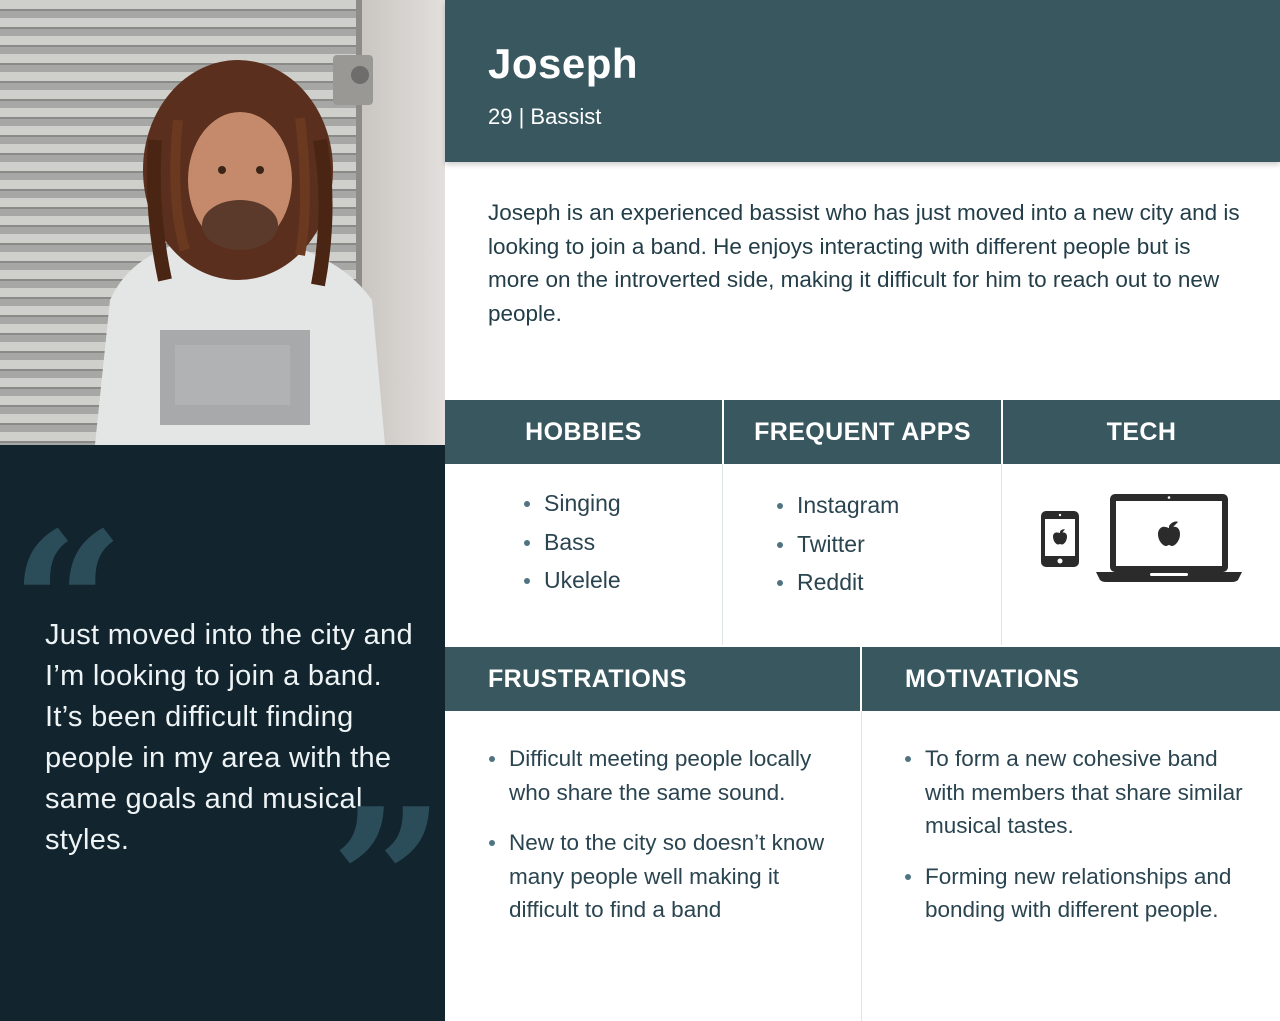  Describe the element at coordinates (862, 432) in the screenshot. I see `frequent-apps-header: FREQUENT APPS` at that location.